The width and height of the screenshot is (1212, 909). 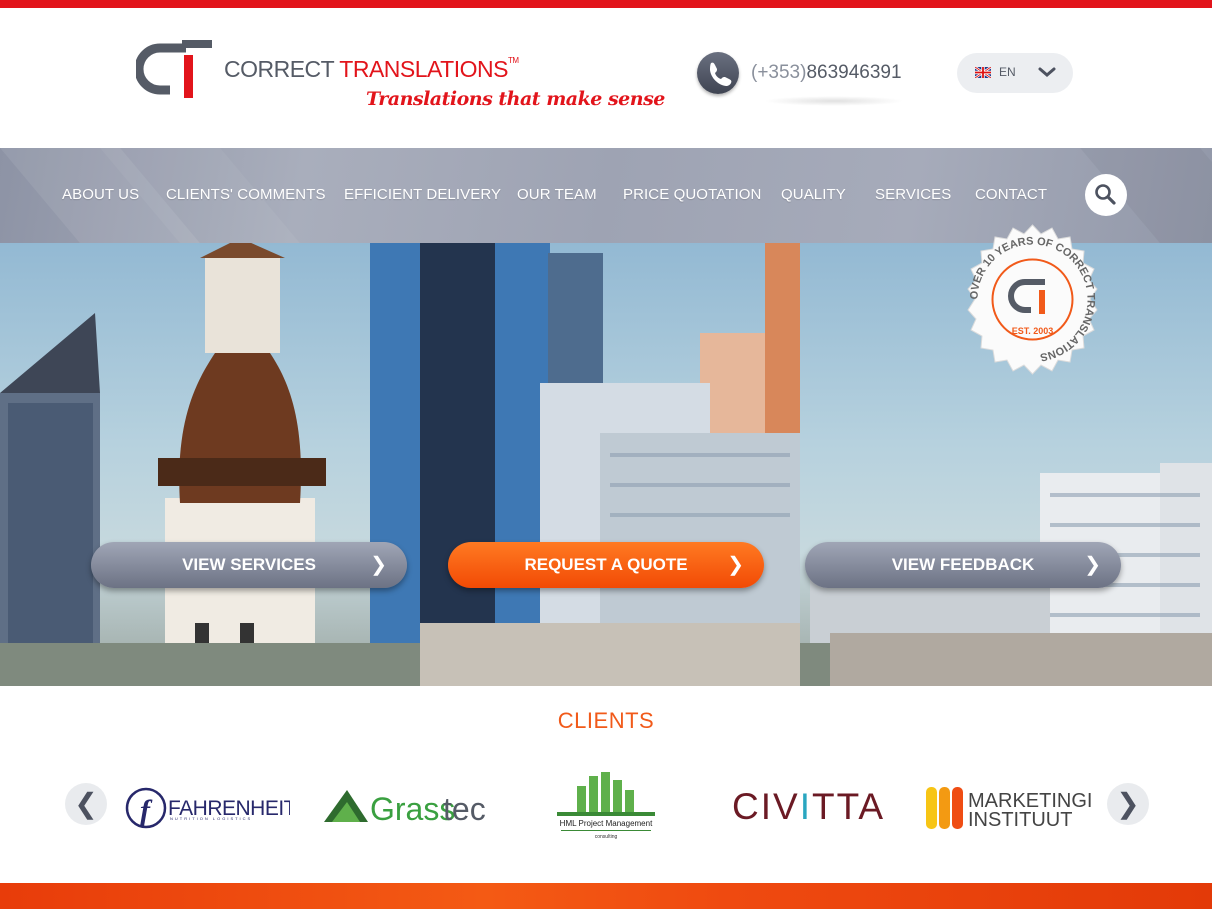 What do you see at coordinates (606, 720) in the screenshot?
I see `clients-heading: CLIENTS` at bounding box center [606, 720].